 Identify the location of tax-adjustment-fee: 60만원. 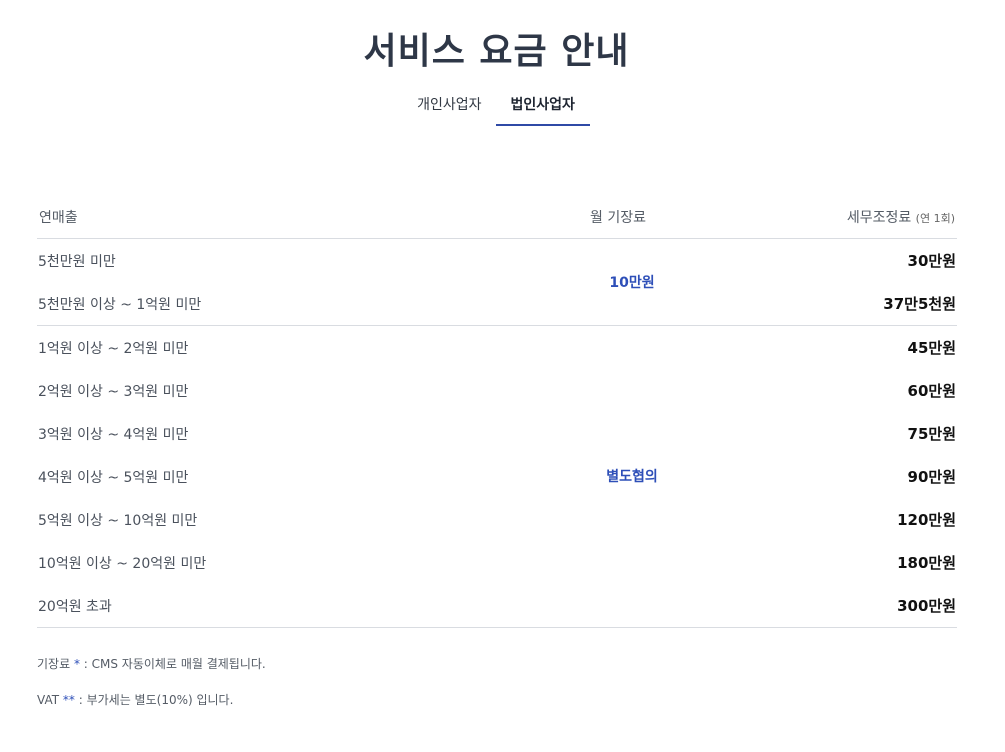
(931, 391).